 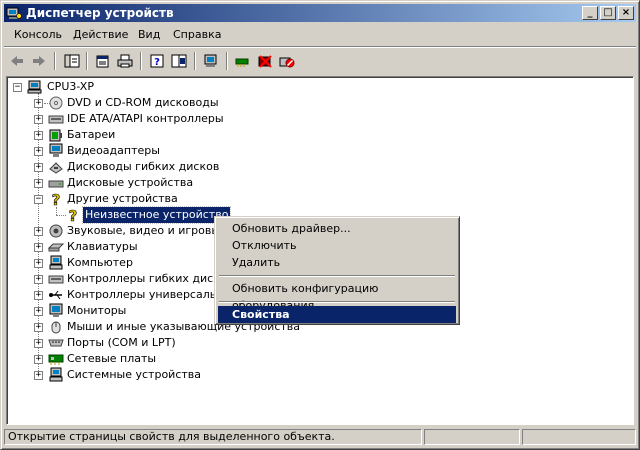 I want to click on tree-item: + Дисководы гибких дисков, so click(x=317, y=167).